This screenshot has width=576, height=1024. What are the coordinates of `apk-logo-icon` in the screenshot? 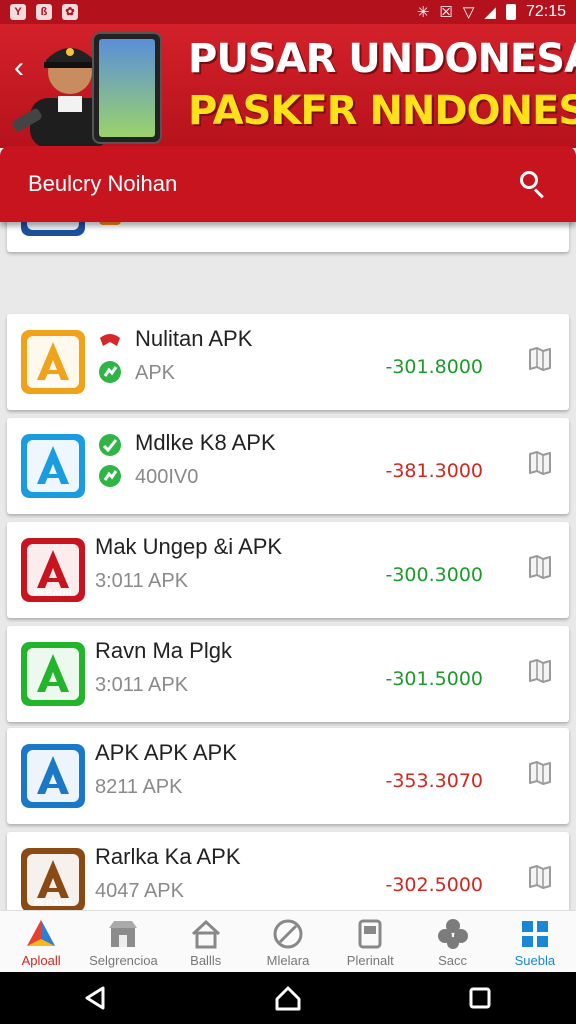 It's located at (41, 934).